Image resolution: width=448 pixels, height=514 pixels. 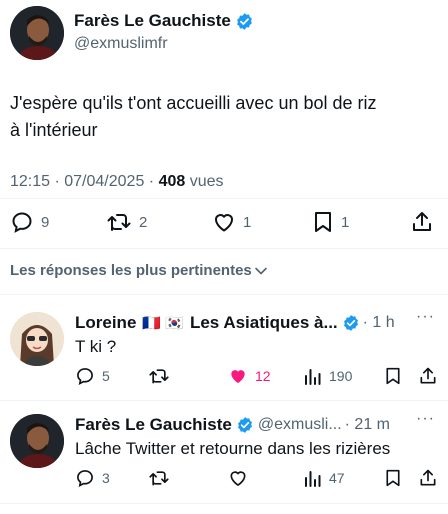 I want to click on reply-like-button: 12, so click(x=249, y=376).